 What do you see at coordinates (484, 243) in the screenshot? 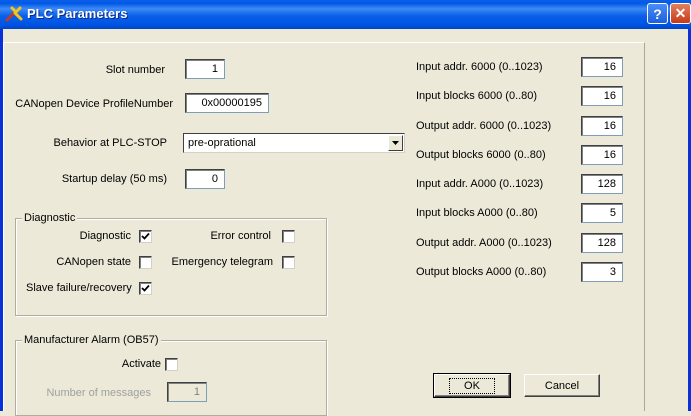
I see `io-label: Output addr. A000 (0..1023)` at bounding box center [484, 243].